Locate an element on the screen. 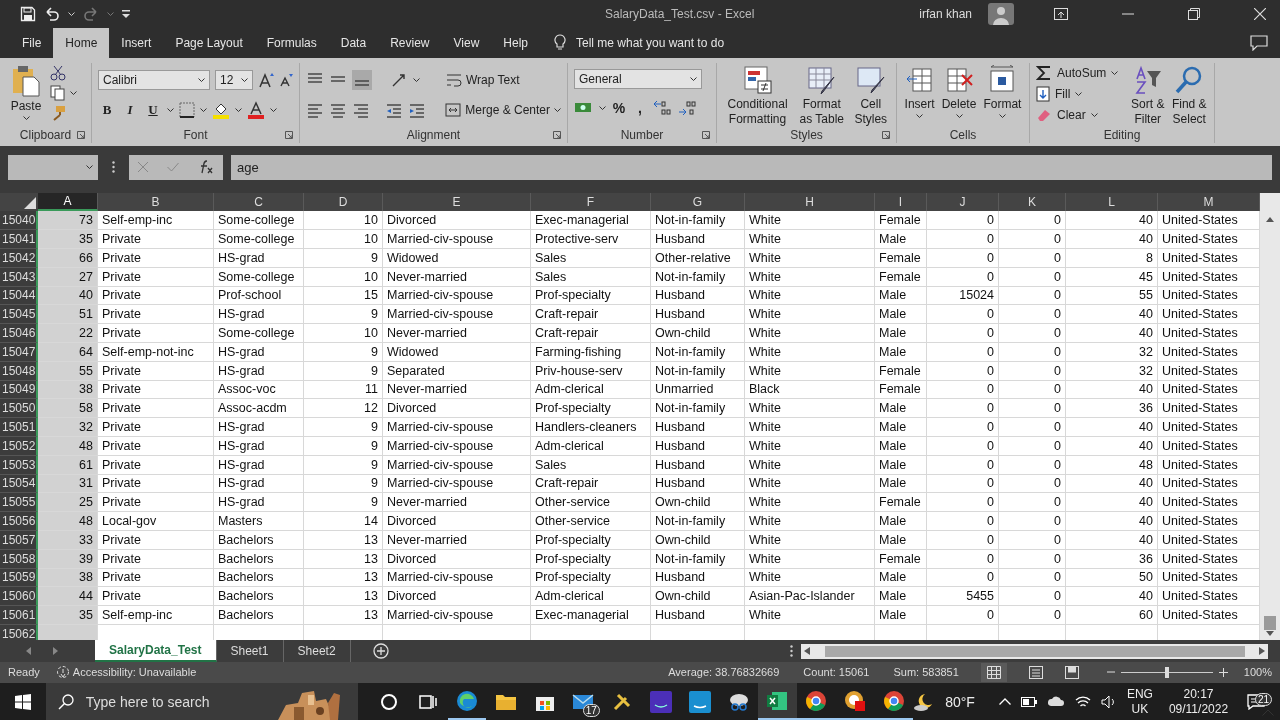  editing-button: Fill is located at coordinates (1081, 93).